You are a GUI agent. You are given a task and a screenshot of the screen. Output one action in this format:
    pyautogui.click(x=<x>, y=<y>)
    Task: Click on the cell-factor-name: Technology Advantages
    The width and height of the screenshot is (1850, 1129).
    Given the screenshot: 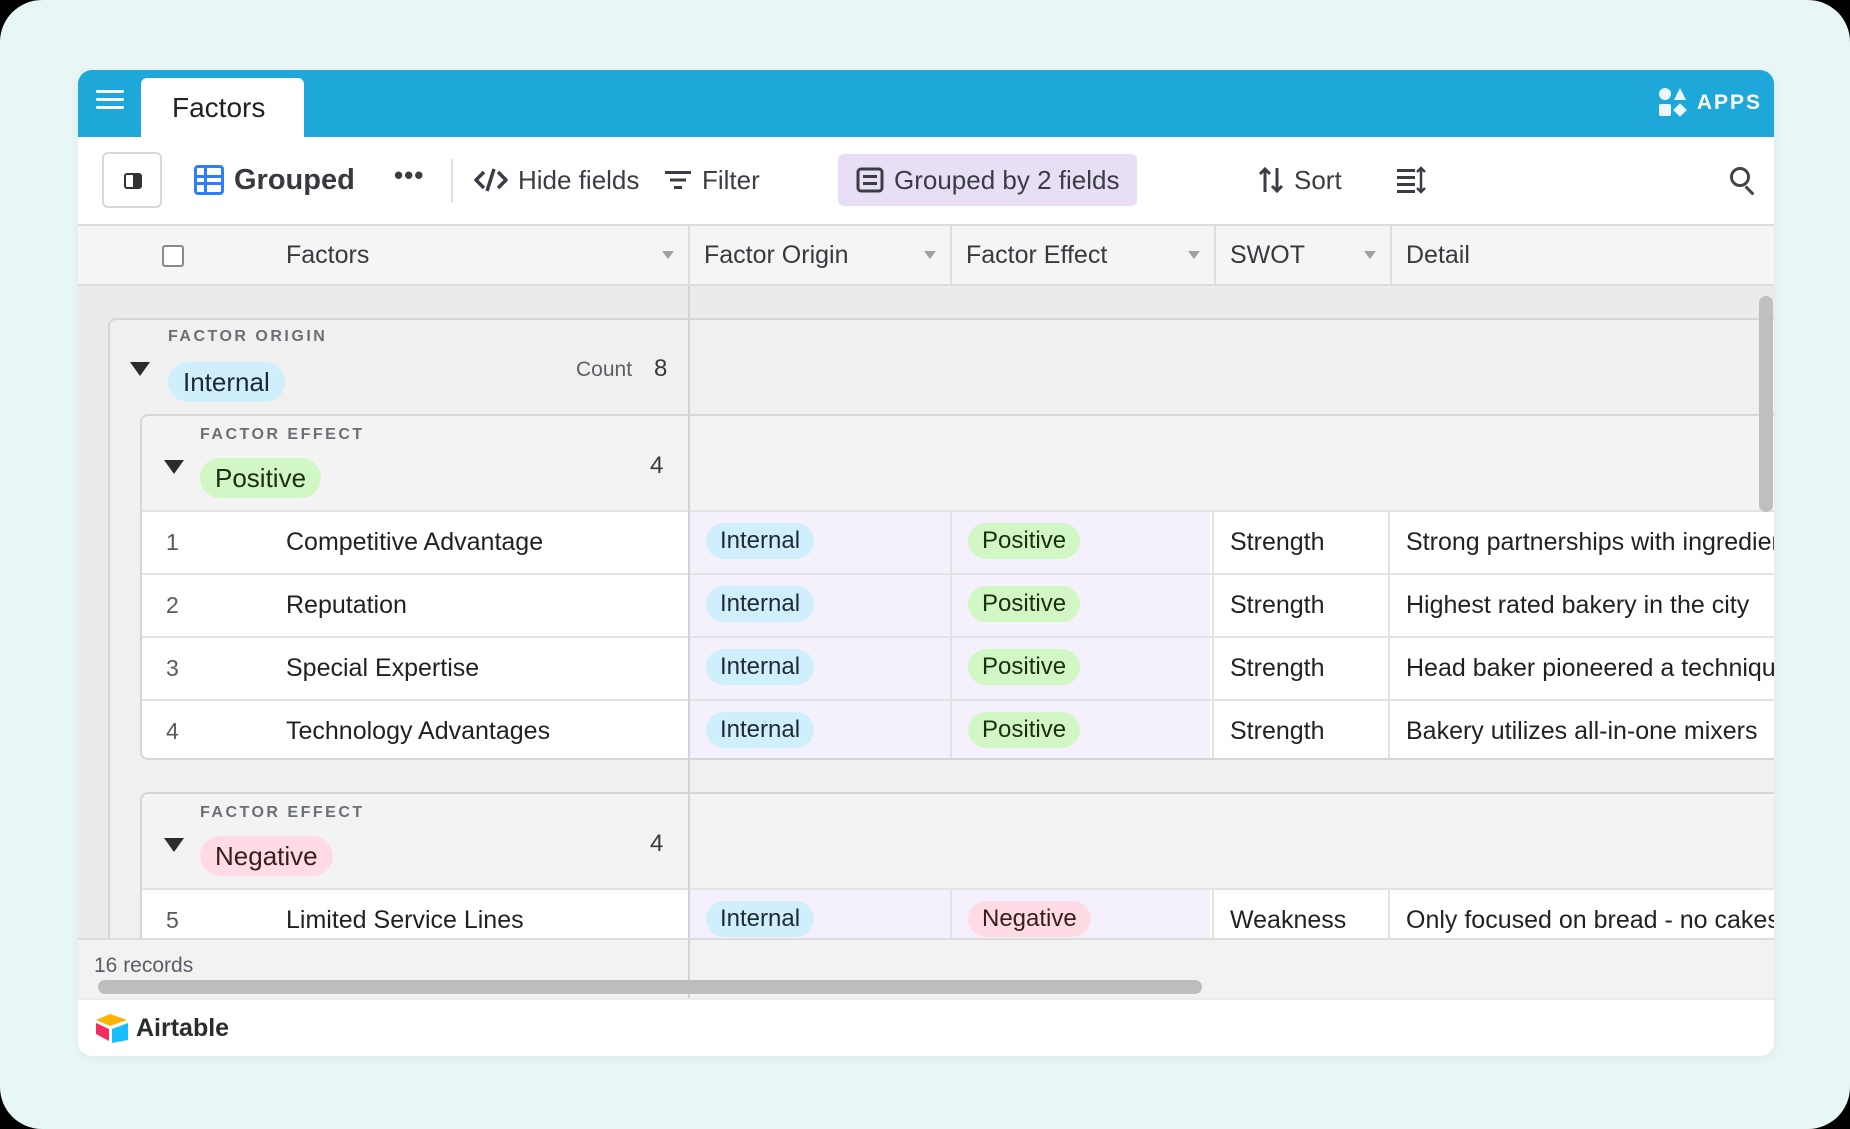 What is the action you would take?
    pyautogui.click(x=418, y=729)
    